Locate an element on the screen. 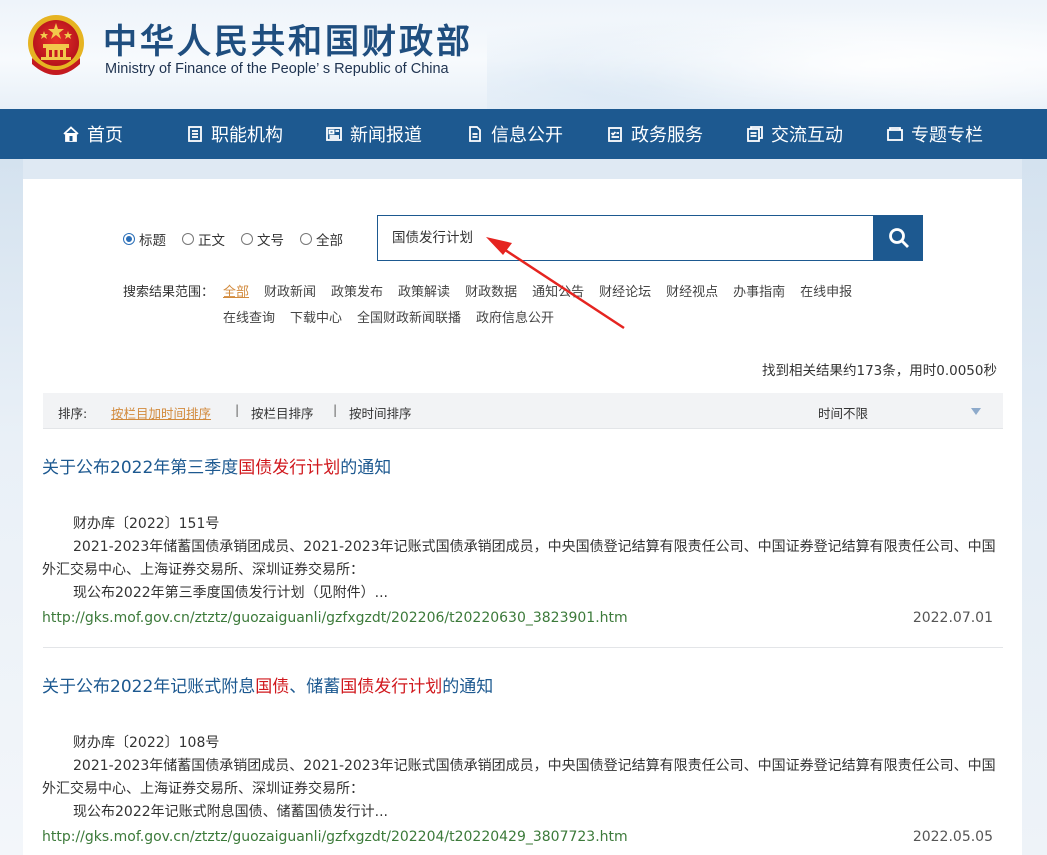 Image resolution: width=1047 pixels, height=855 pixels. search-button is located at coordinates (898, 238).